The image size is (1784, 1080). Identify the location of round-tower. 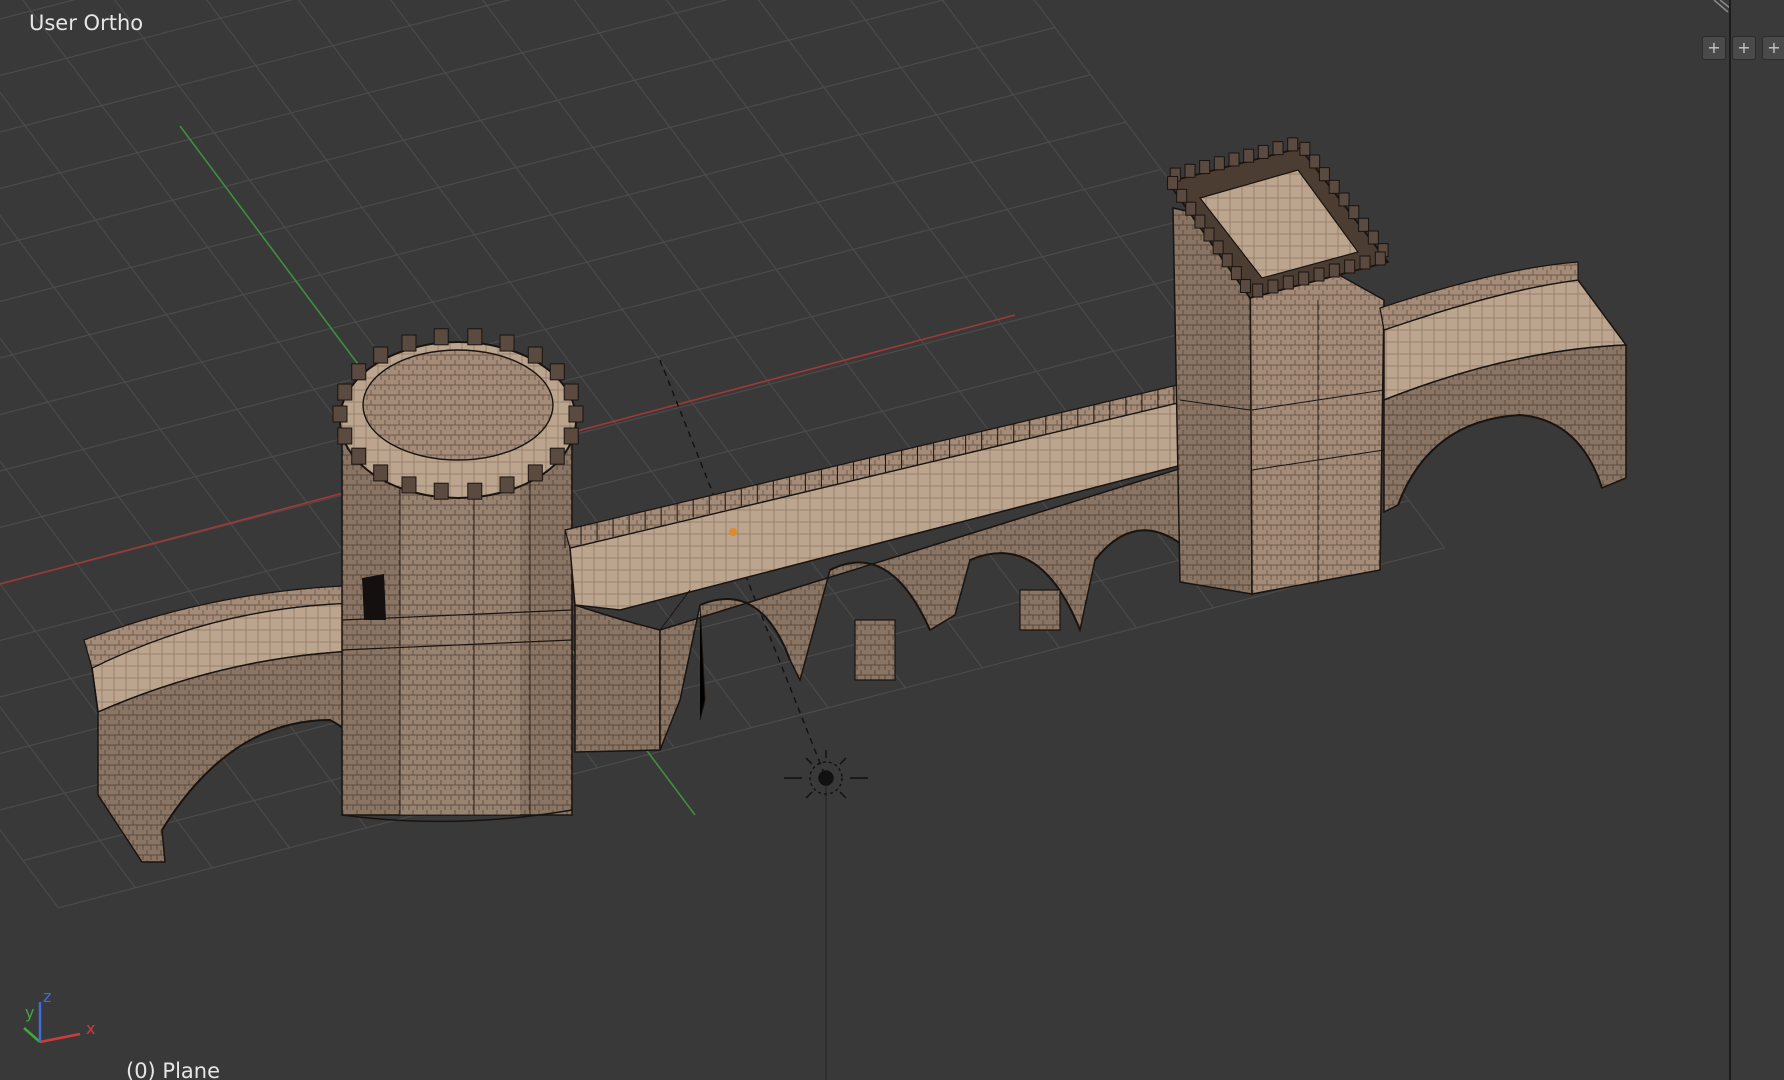
(458, 575).